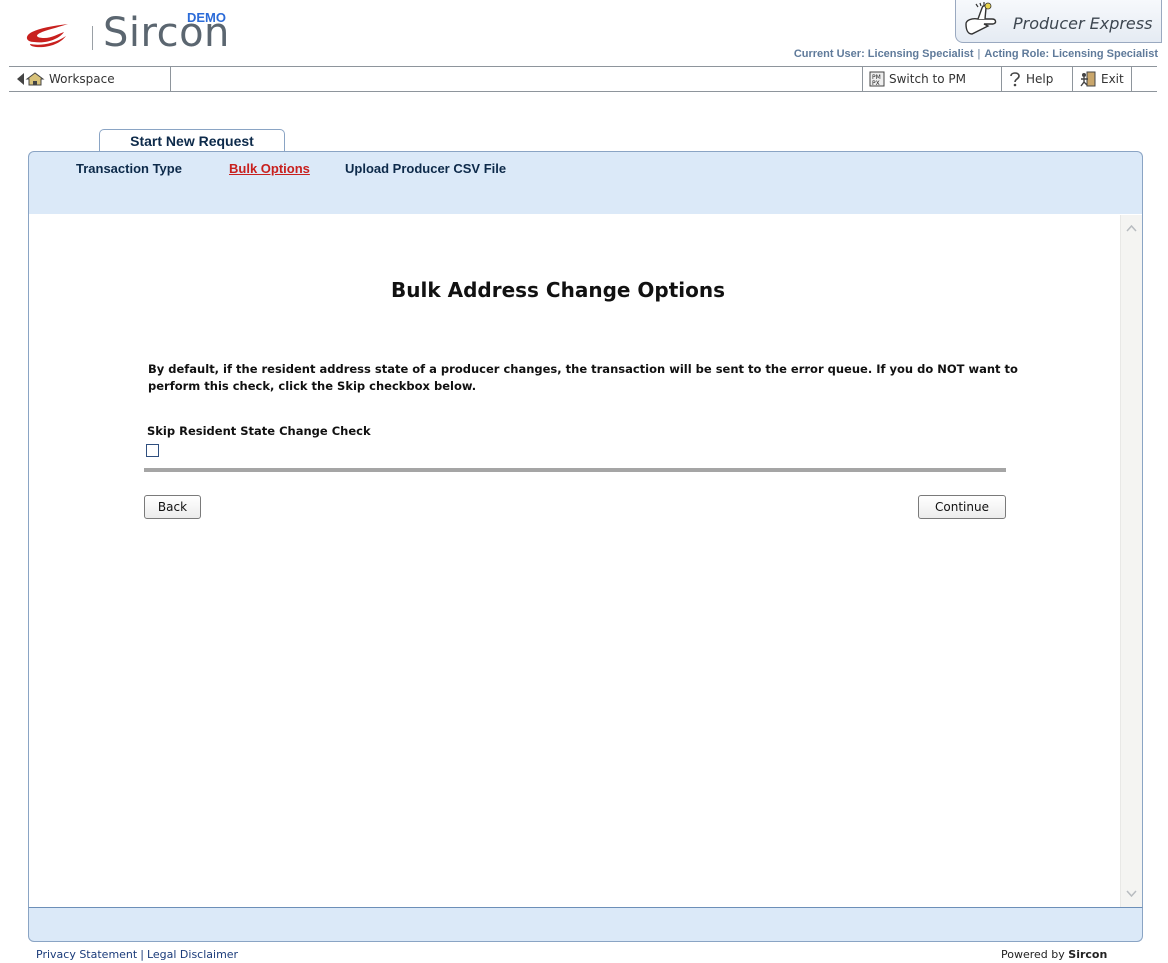  I want to click on exit-icon, so click(1088, 79).